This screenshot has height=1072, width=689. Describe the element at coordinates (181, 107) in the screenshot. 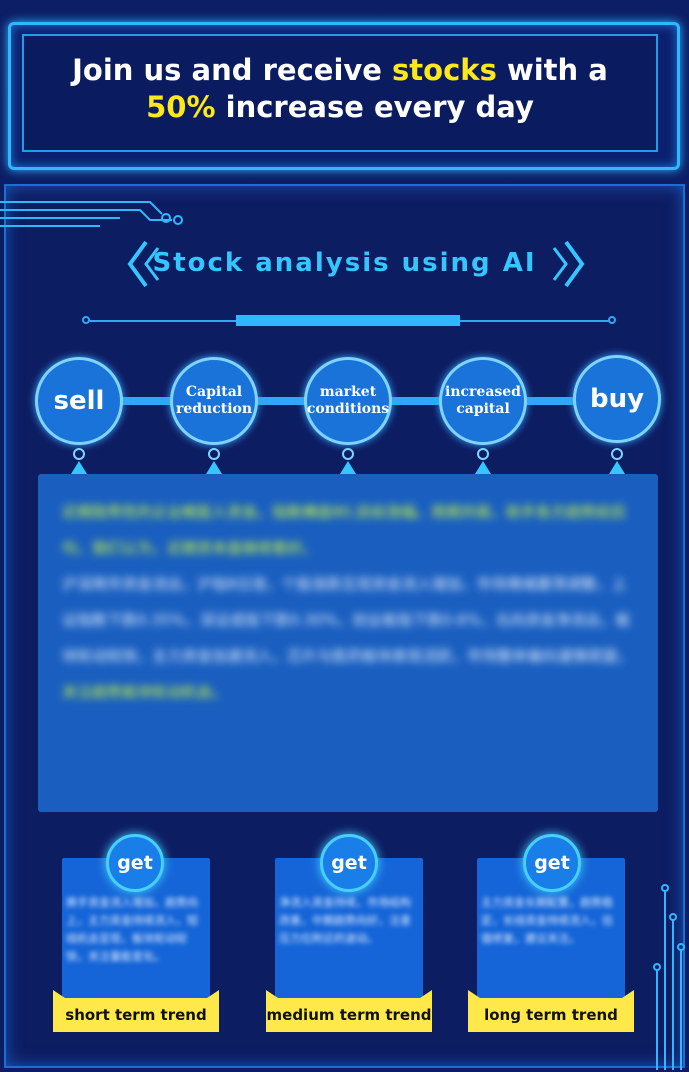

I see `banner-line2-highlight: 50%` at that location.